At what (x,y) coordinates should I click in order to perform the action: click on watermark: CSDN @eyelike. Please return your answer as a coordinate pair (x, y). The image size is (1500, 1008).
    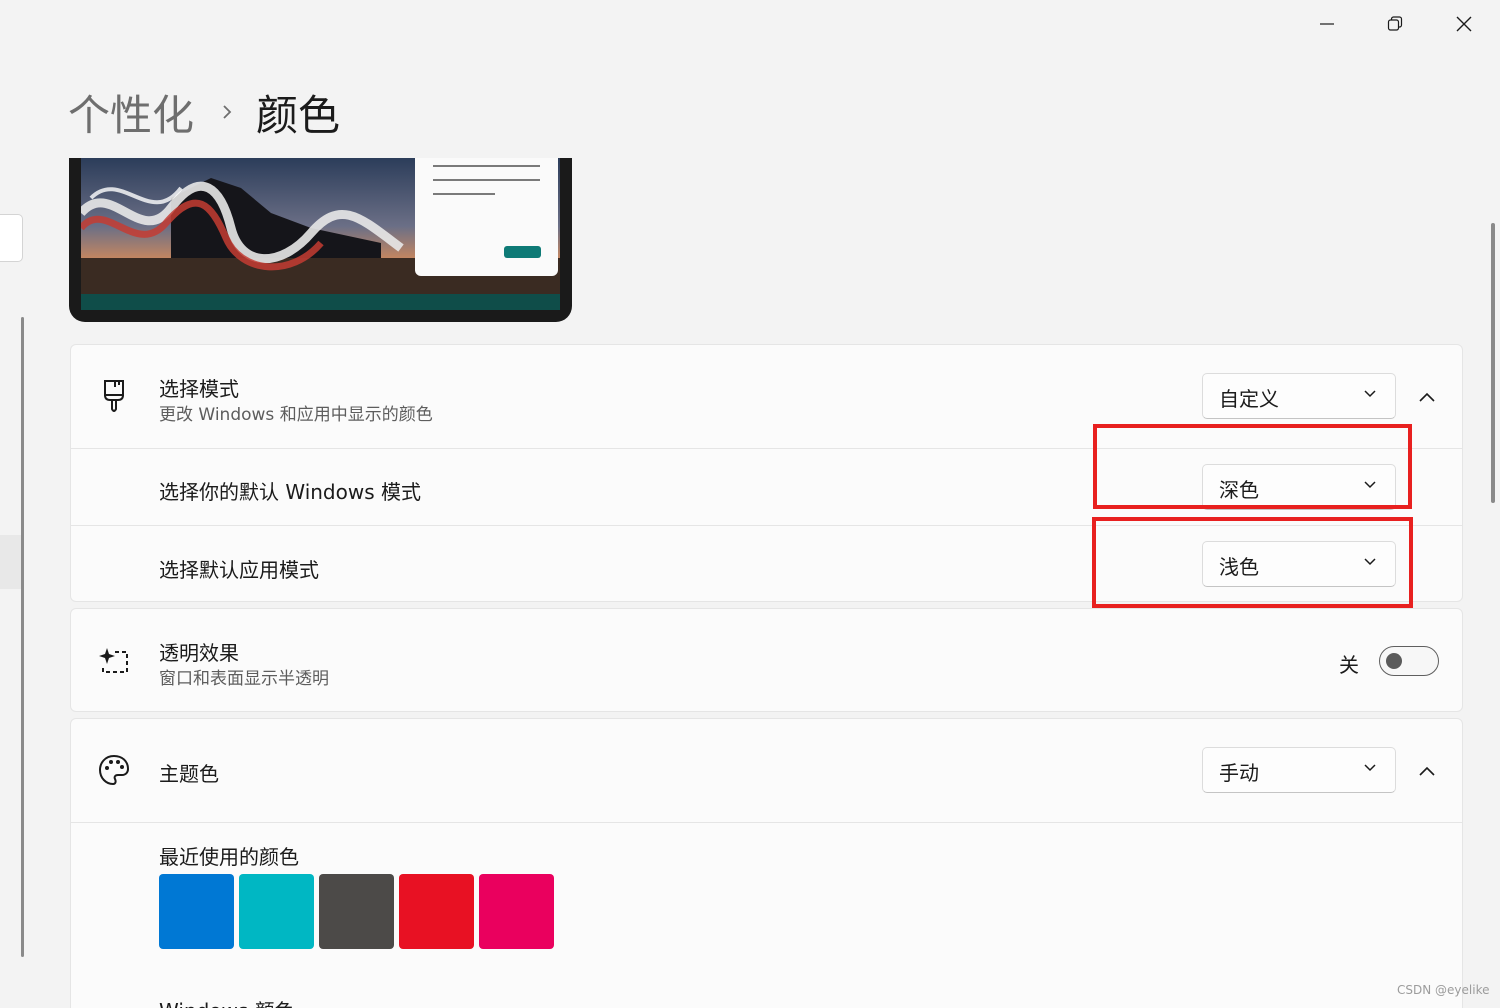
    Looking at the image, I should click on (1443, 990).